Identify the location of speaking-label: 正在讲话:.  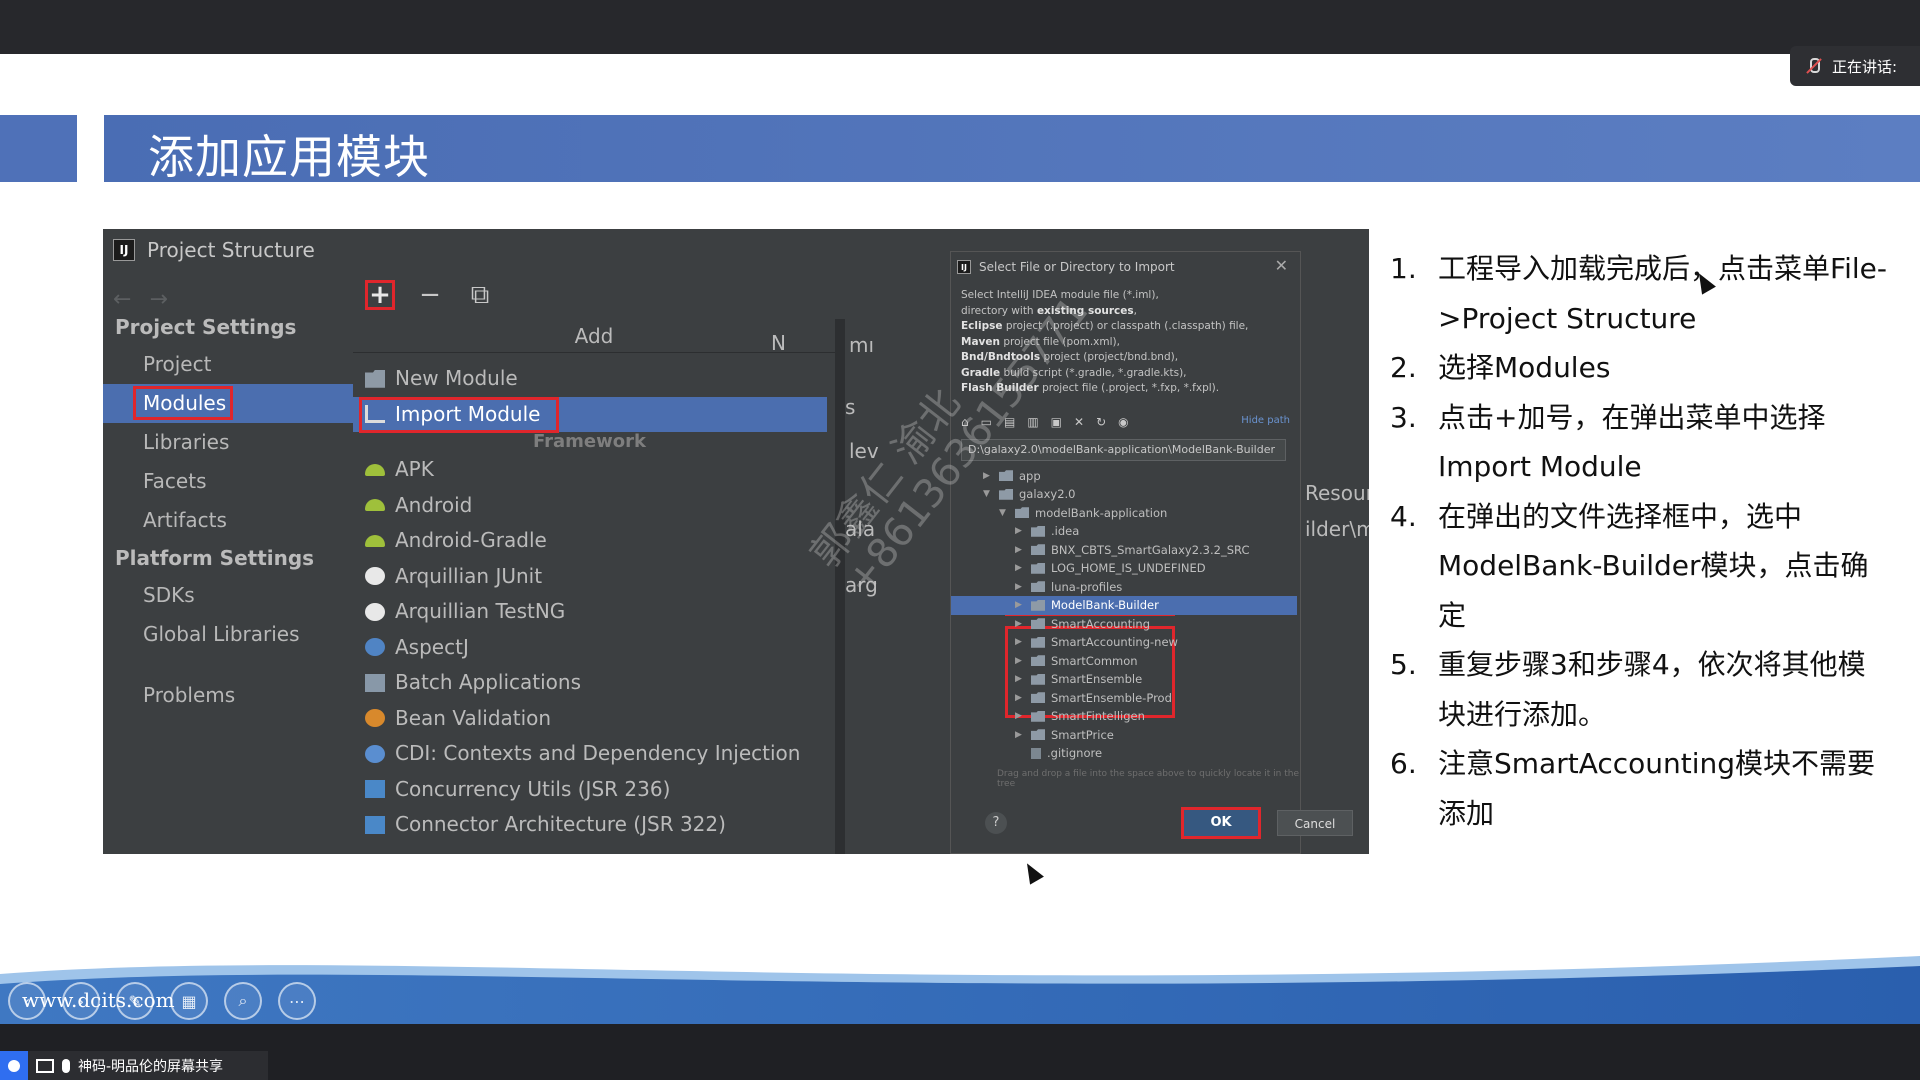
(1865, 66).